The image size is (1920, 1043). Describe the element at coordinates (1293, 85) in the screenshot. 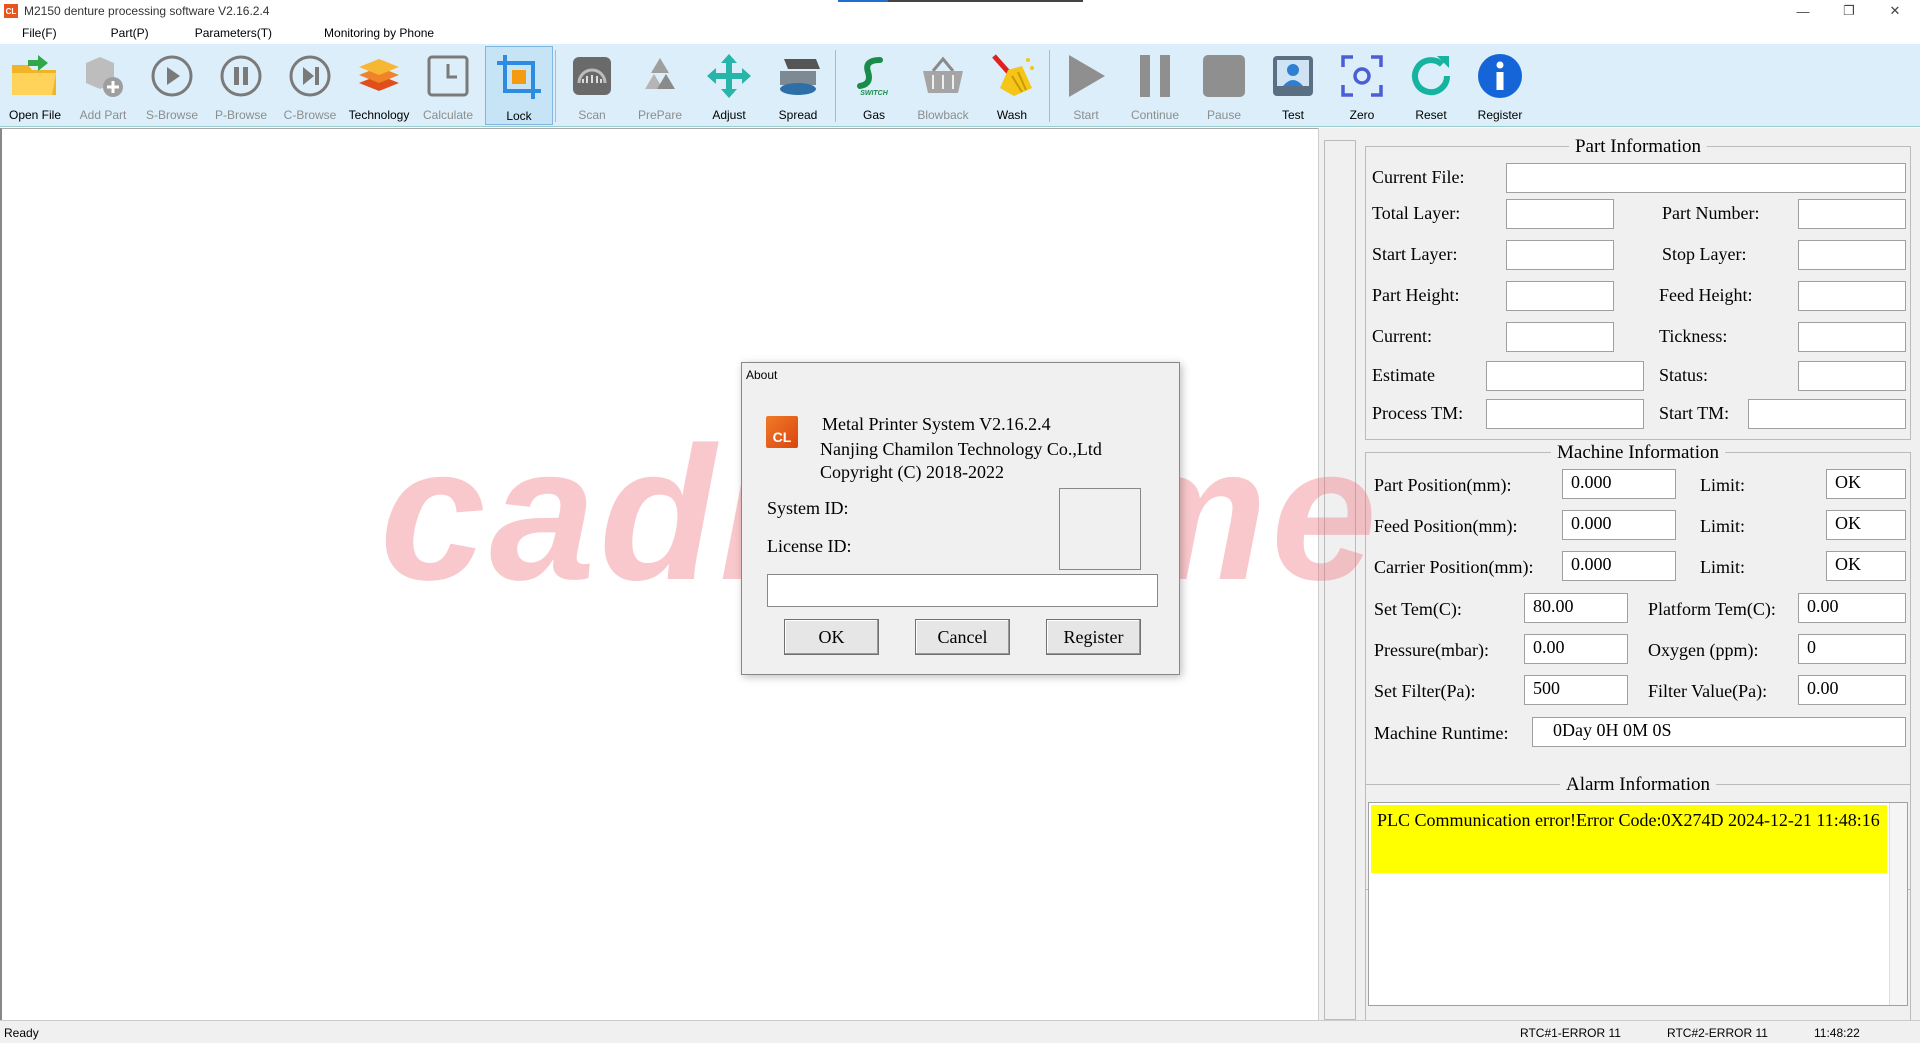

I see `test-button: Test` at that location.